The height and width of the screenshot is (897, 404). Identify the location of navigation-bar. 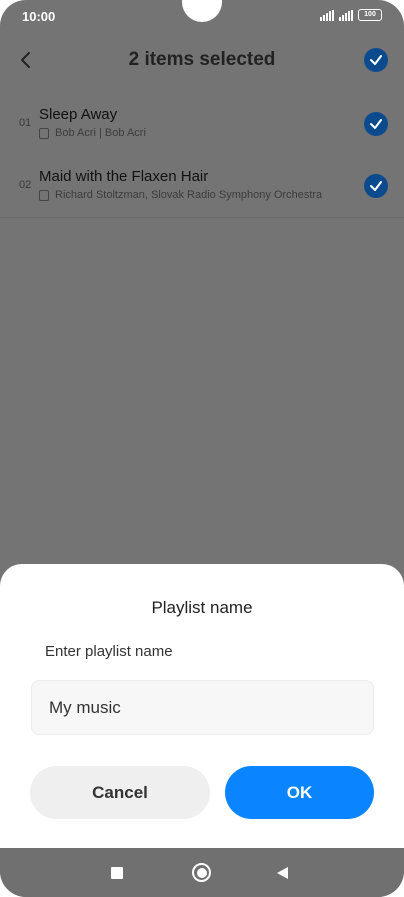
(202, 872).